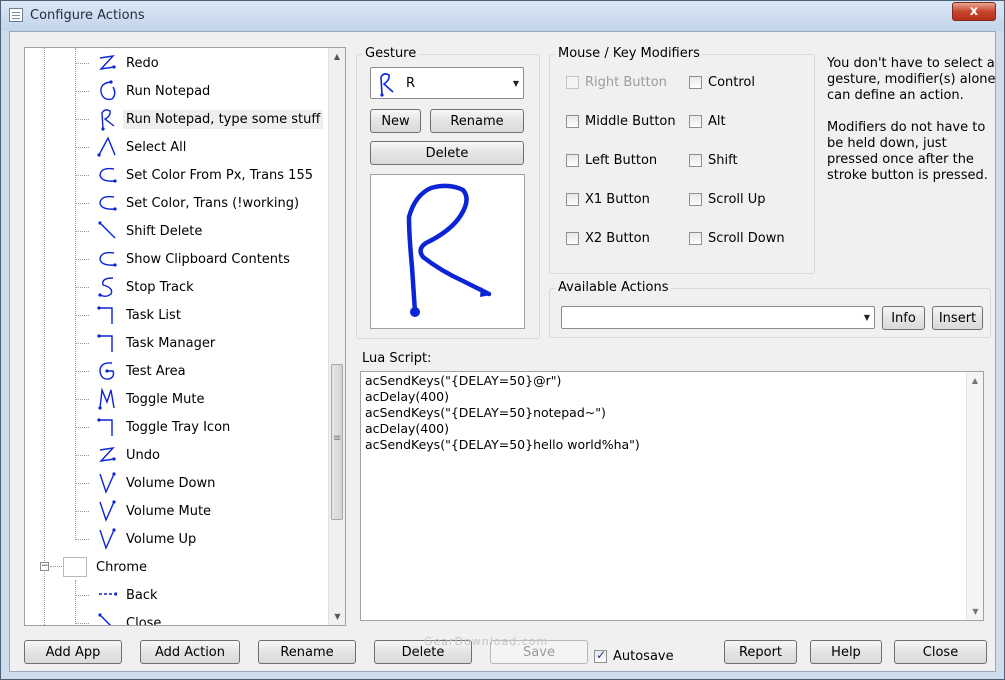  What do you see at coordinates (146, 343) in the screenshot?
I see `tree-action-item: Task Manager` at bounding box center [146, 343].